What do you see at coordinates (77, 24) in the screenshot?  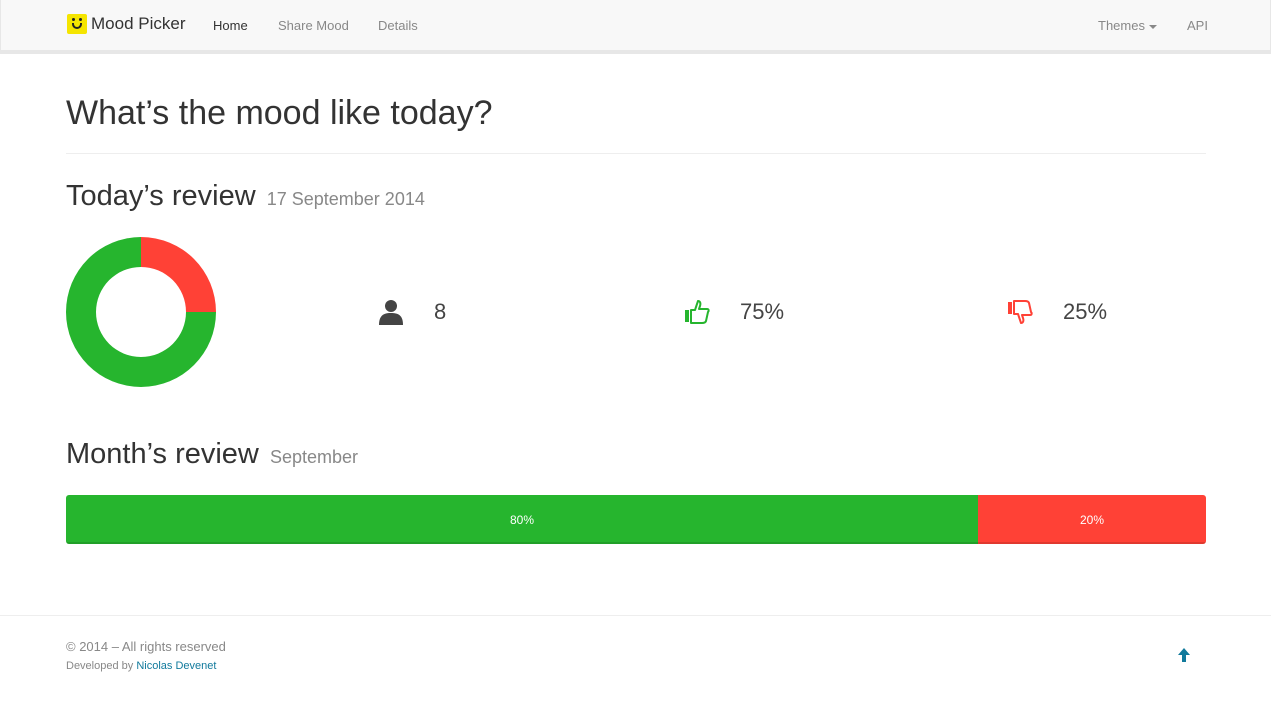 I see `smiley-logo-icon` at bounding box center [77, 24].